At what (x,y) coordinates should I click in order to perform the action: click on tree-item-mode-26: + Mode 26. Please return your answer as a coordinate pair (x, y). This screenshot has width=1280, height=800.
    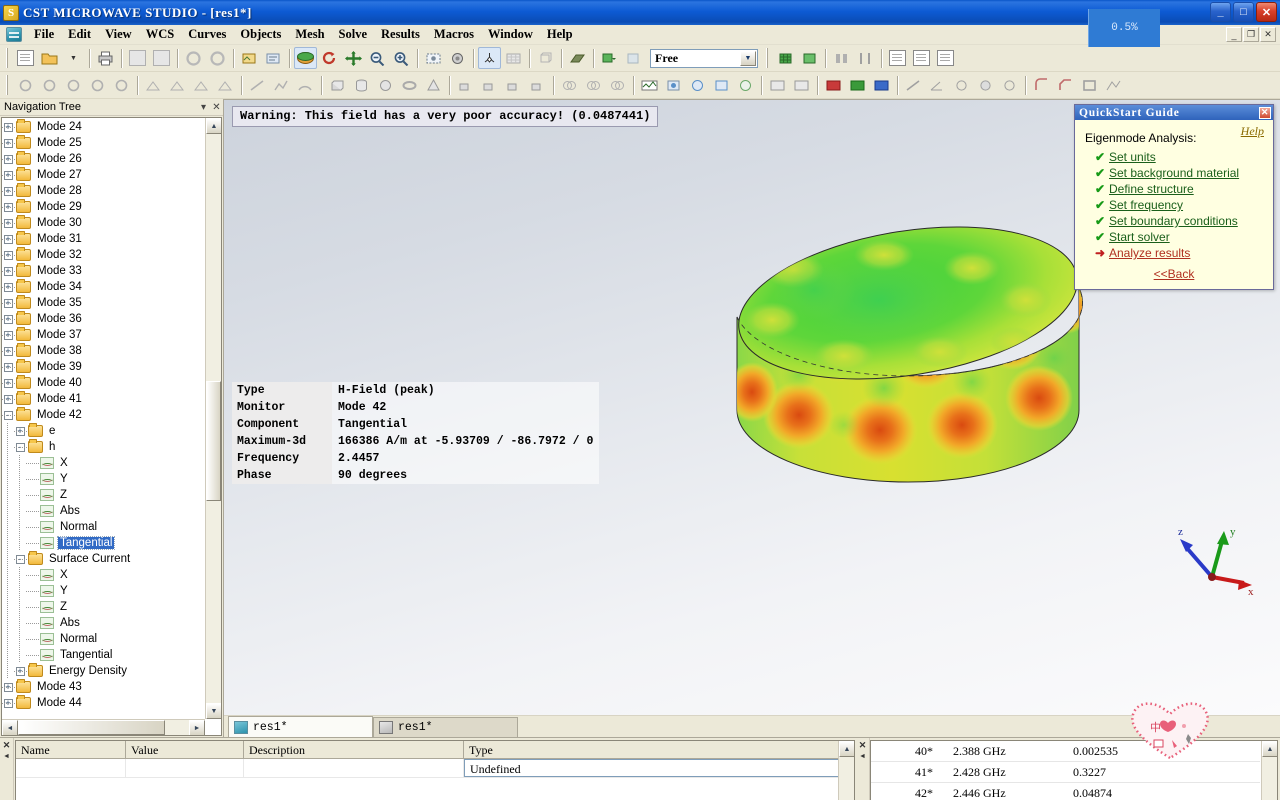
    Looking at the image, I should click on (103, 159).